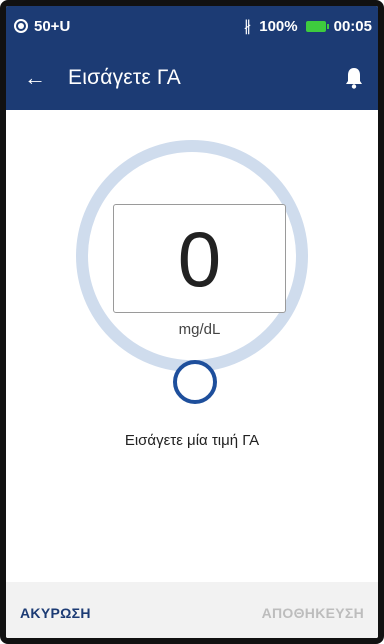 The width and height of the screenshot is (384, 644). What do you see at coordinates (247, 26) in the screenshot?
I see `bluetooth-icon: ∦` at bounding box center [247, 26].